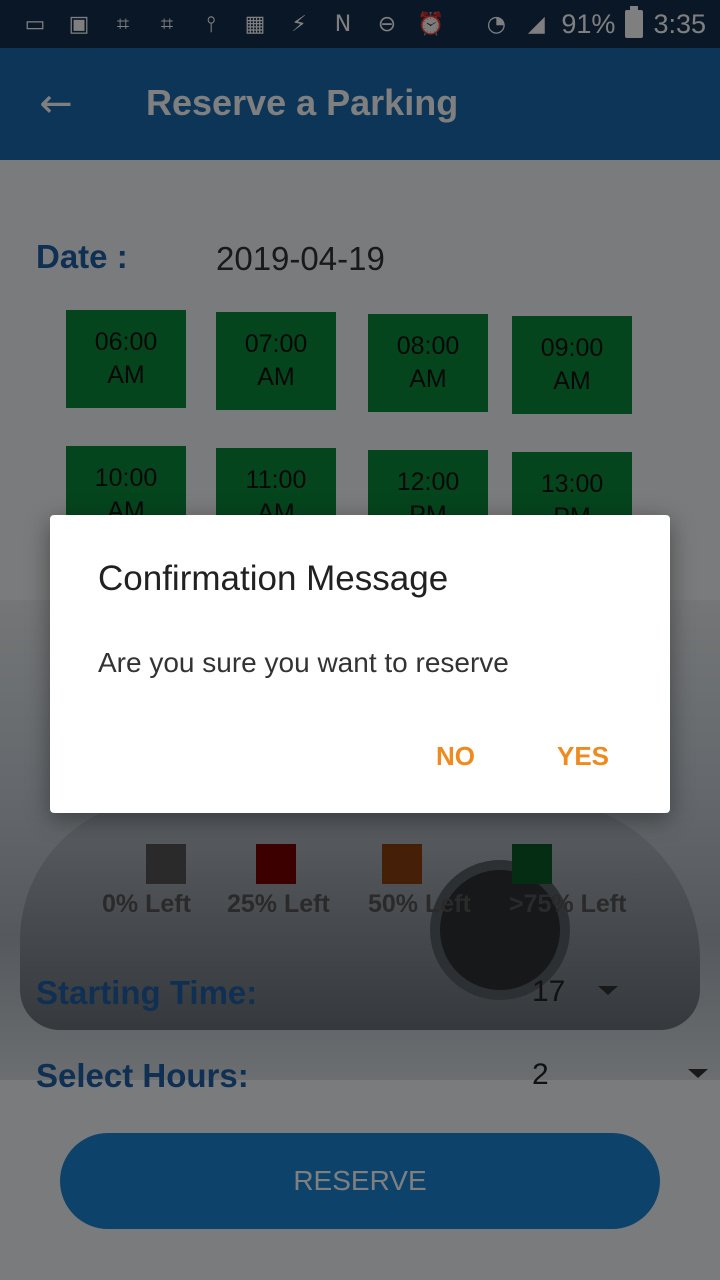 The width and height of the screenshot is (720, 1280). Describe the element at coordinates (583, 756) in the screenshot. I see `yes-button: YES` at that location.